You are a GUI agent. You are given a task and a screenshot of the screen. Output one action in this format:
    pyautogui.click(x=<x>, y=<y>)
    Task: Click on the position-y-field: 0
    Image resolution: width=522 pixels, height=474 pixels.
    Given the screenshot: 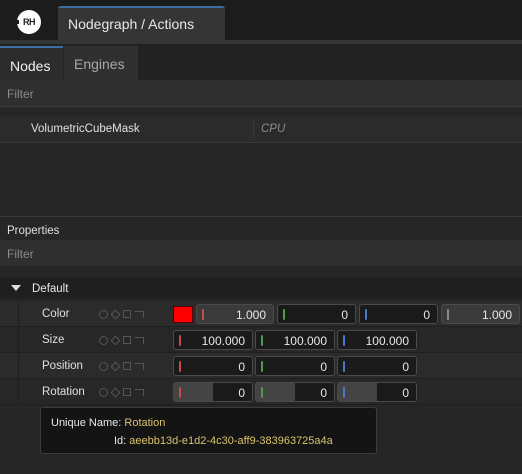 What is the action you would take?
    pyautogui.click(x=295, y=366)
    